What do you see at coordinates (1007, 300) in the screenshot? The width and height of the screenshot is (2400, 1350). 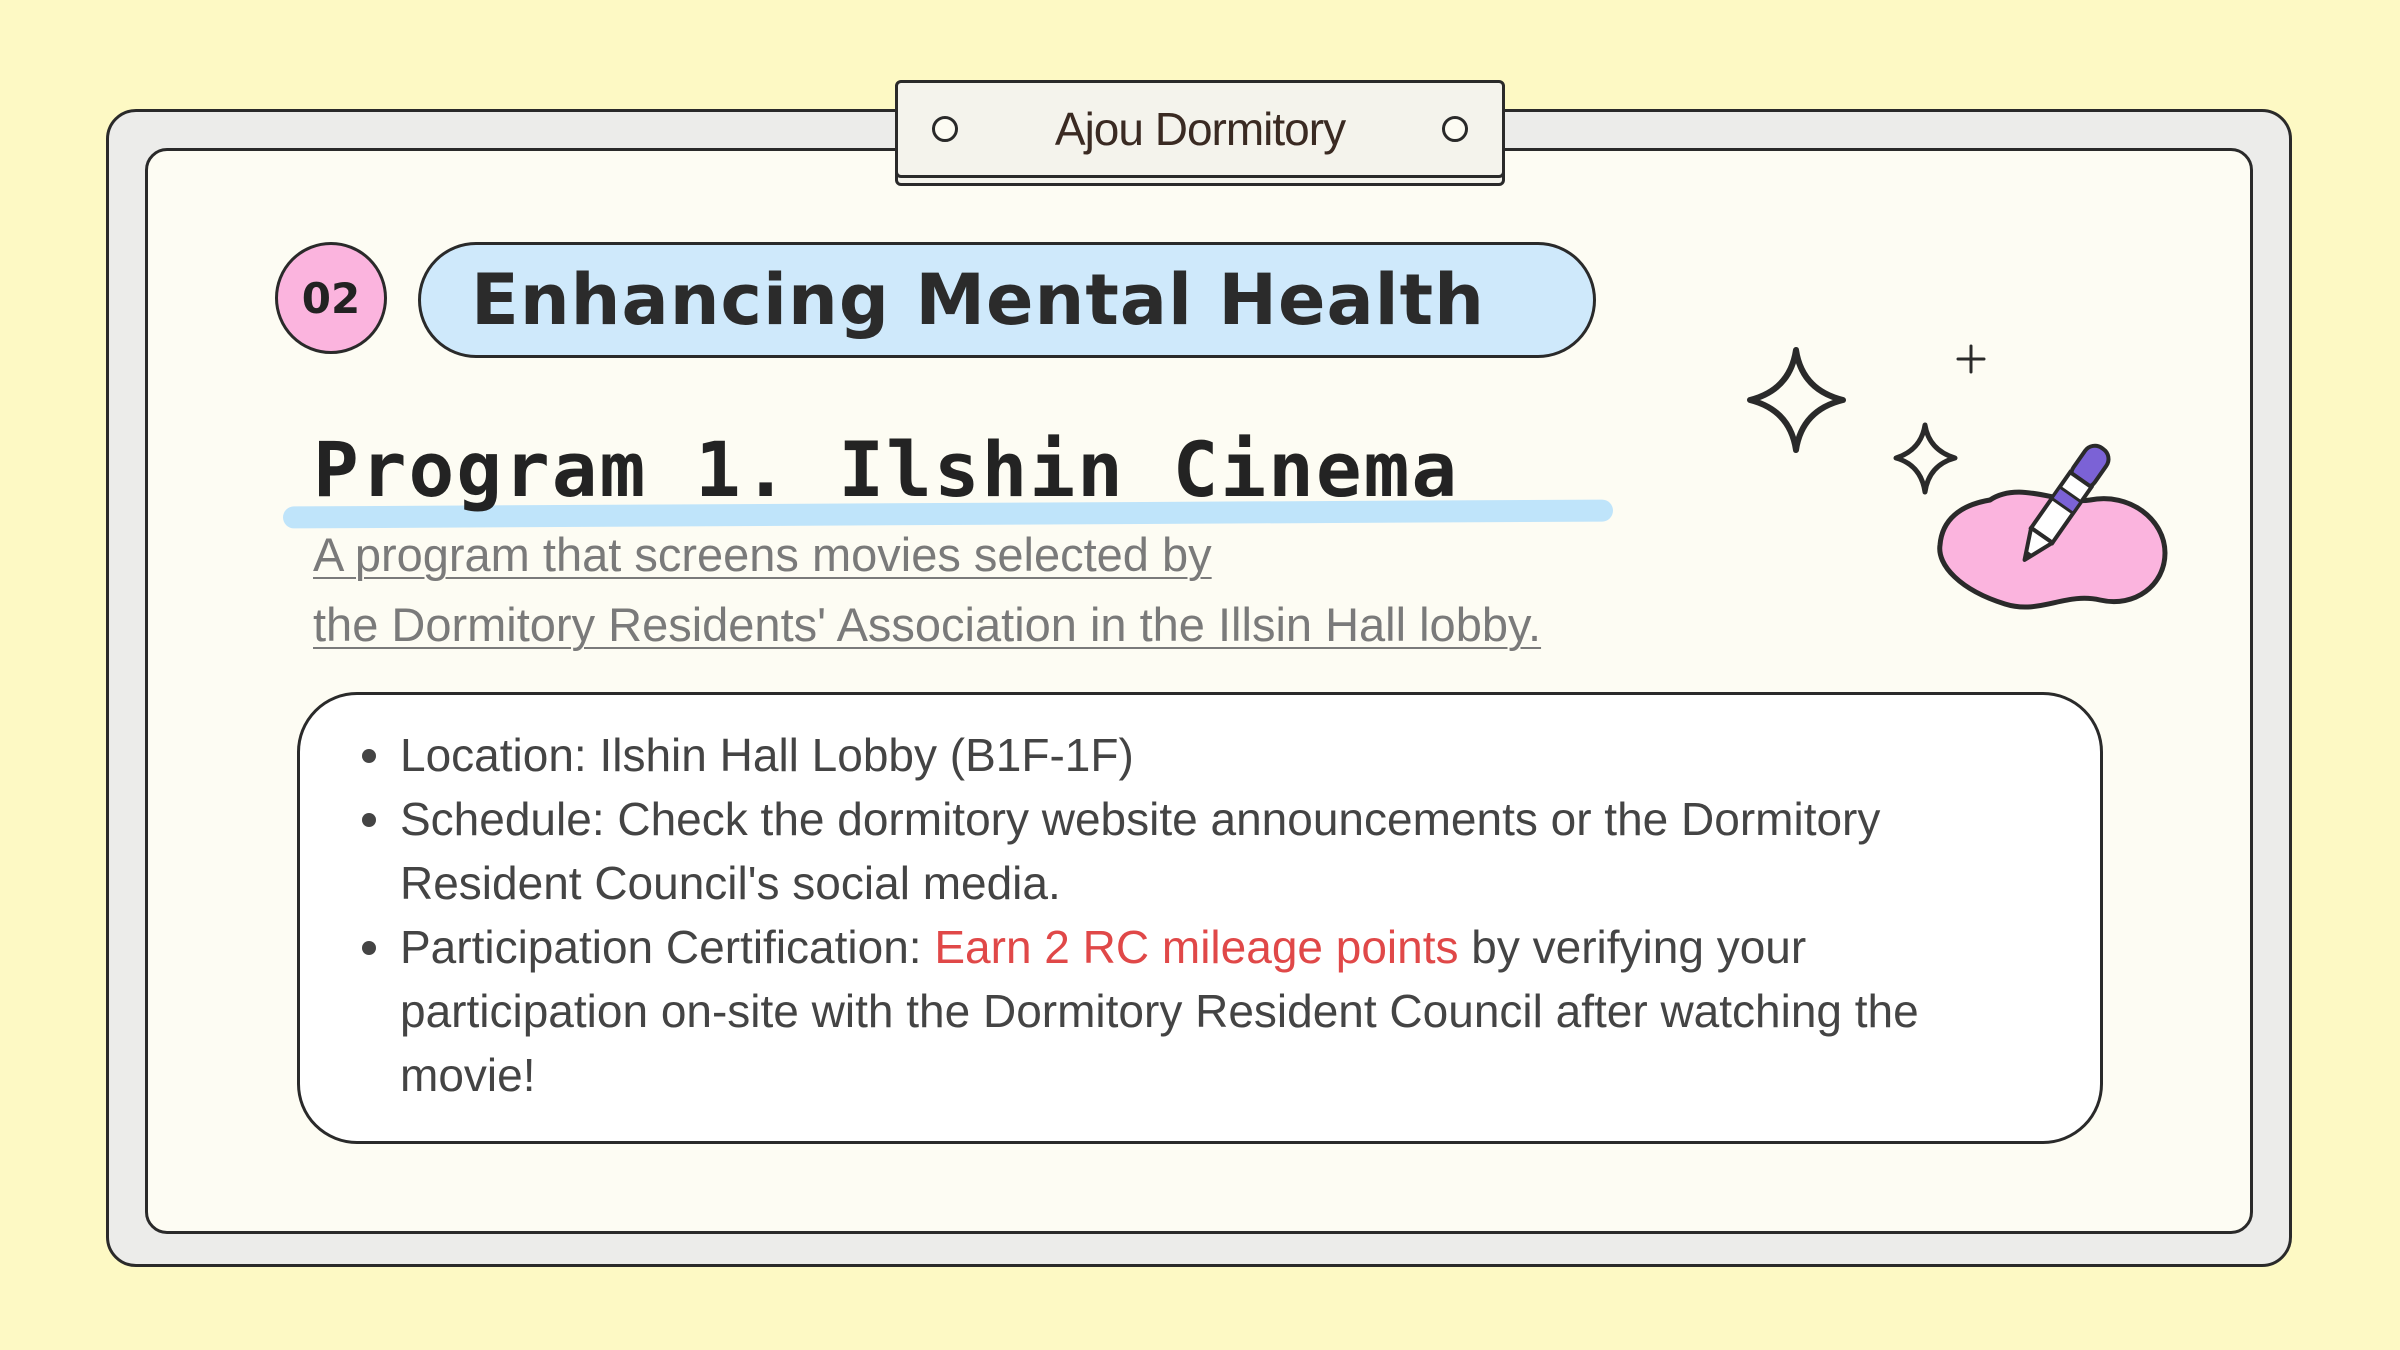 I see `section-title: Enhancing Mental Health` at bounding box center [1007, 300].